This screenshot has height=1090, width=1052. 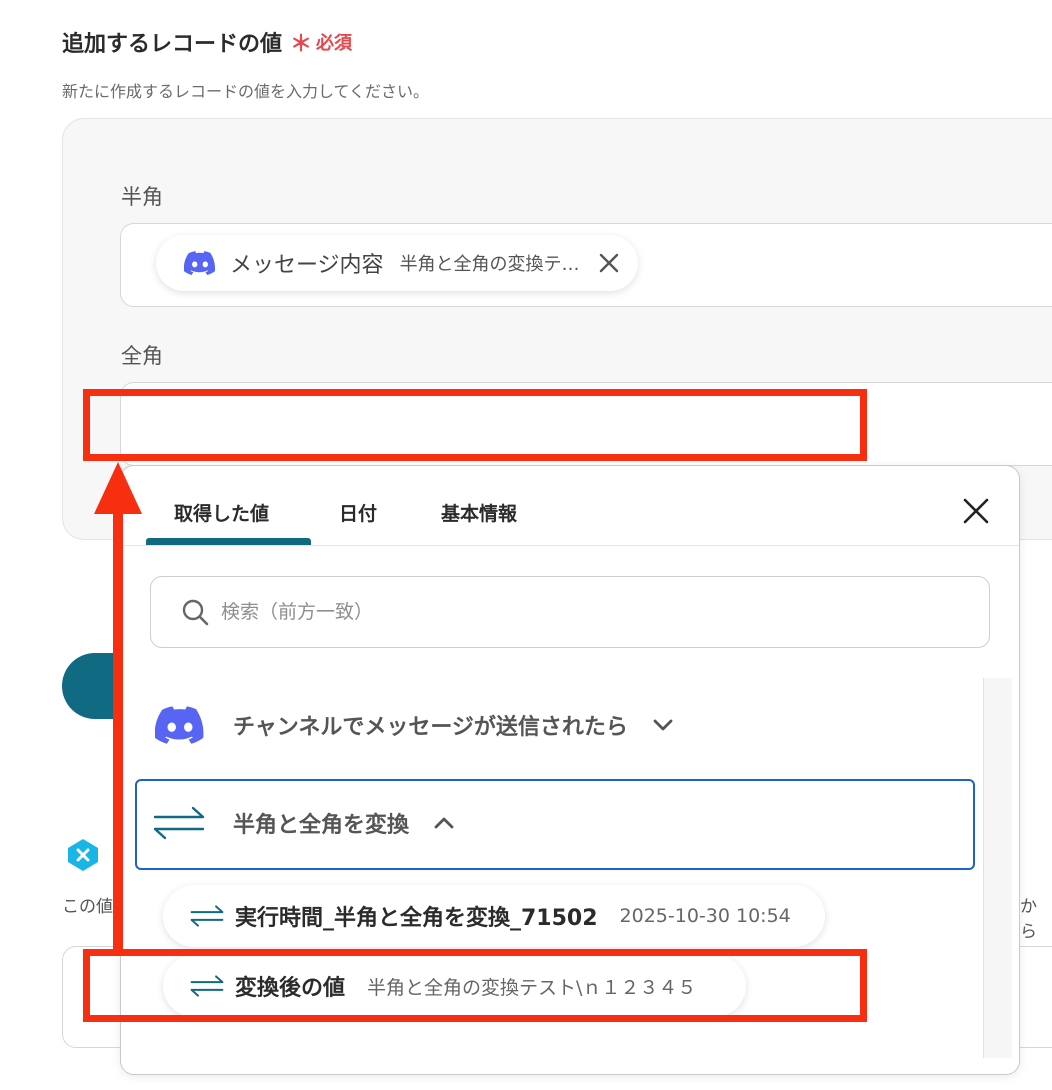 I want to click on group-label: 半角と全角を変換, so click(x=321, y=825).